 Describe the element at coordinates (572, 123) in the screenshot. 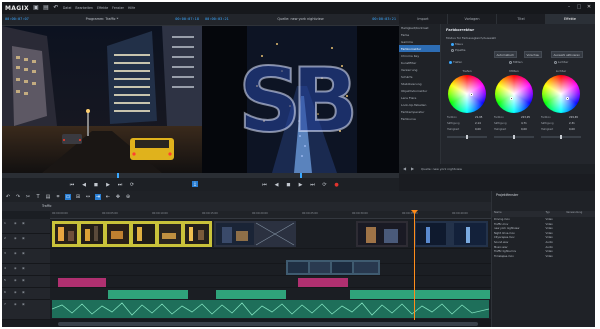

I see `highlights-sat-value: 2,31` at that location.